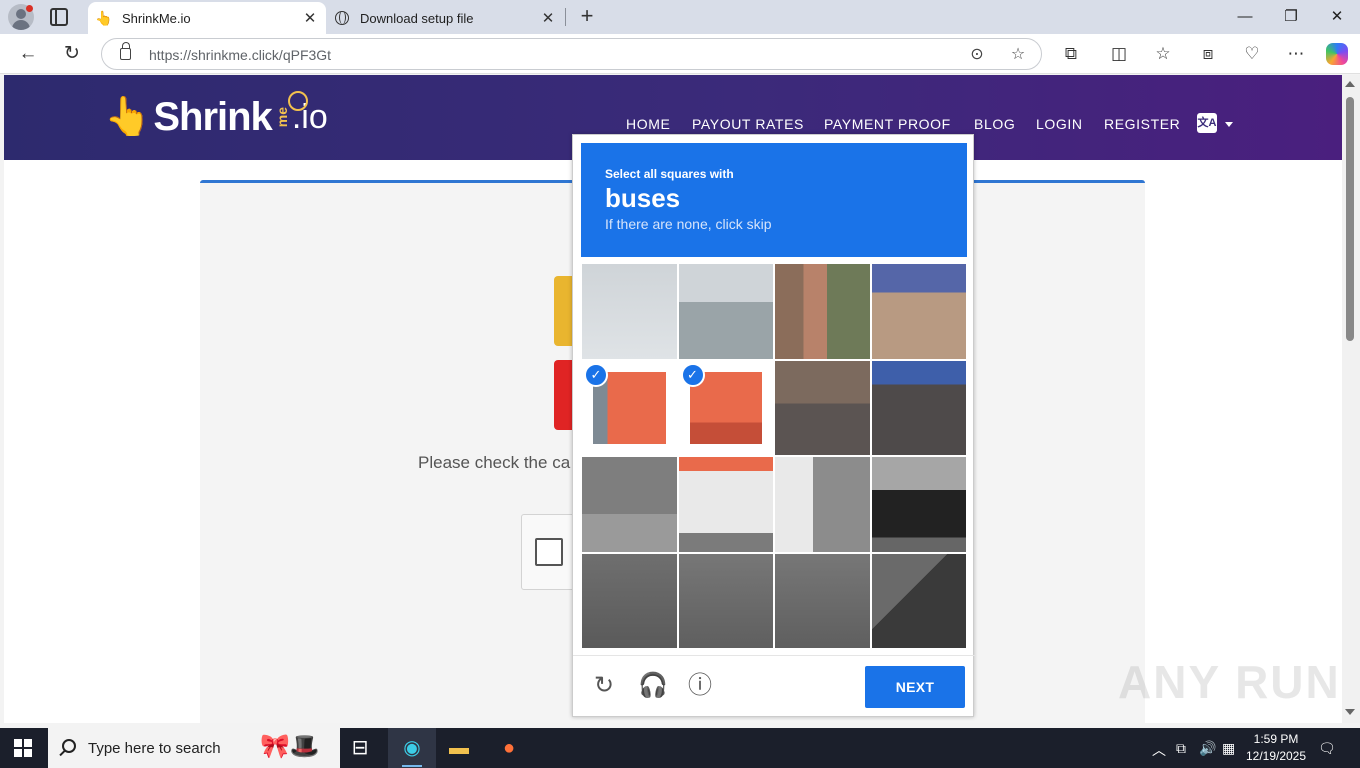  Describe the element at coordinates (1296, 54) in the screenshot. I see `settings-more-icon: ⋯` at that location.